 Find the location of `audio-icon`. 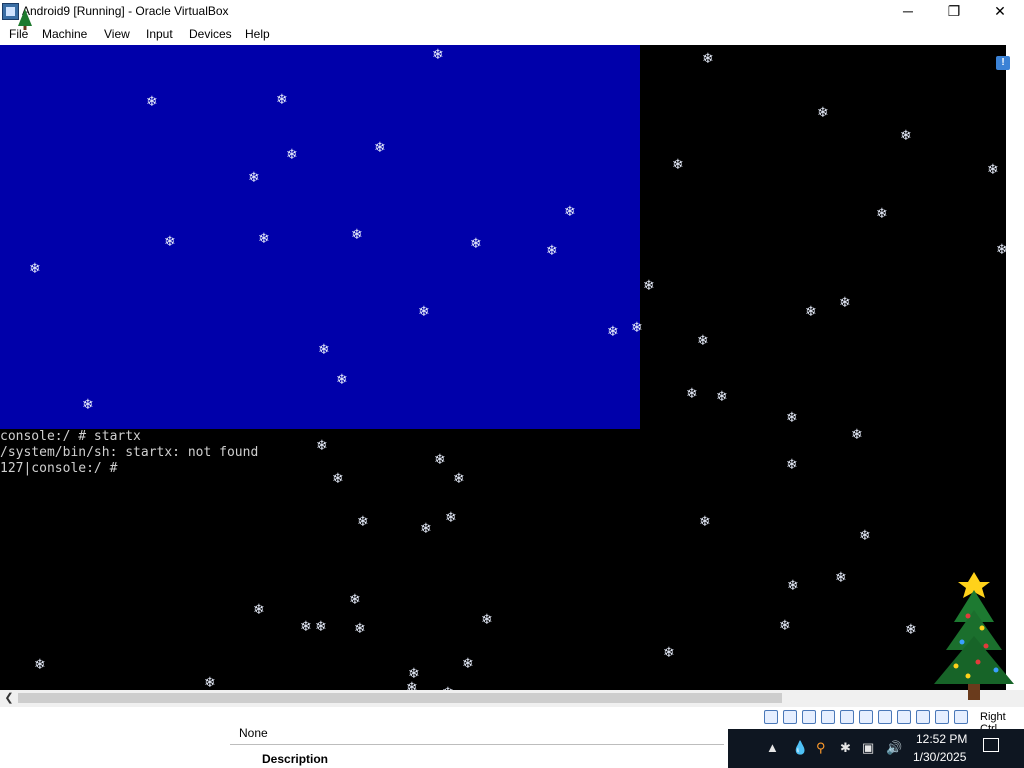

audio-icon is located at coordinates (809, 717).